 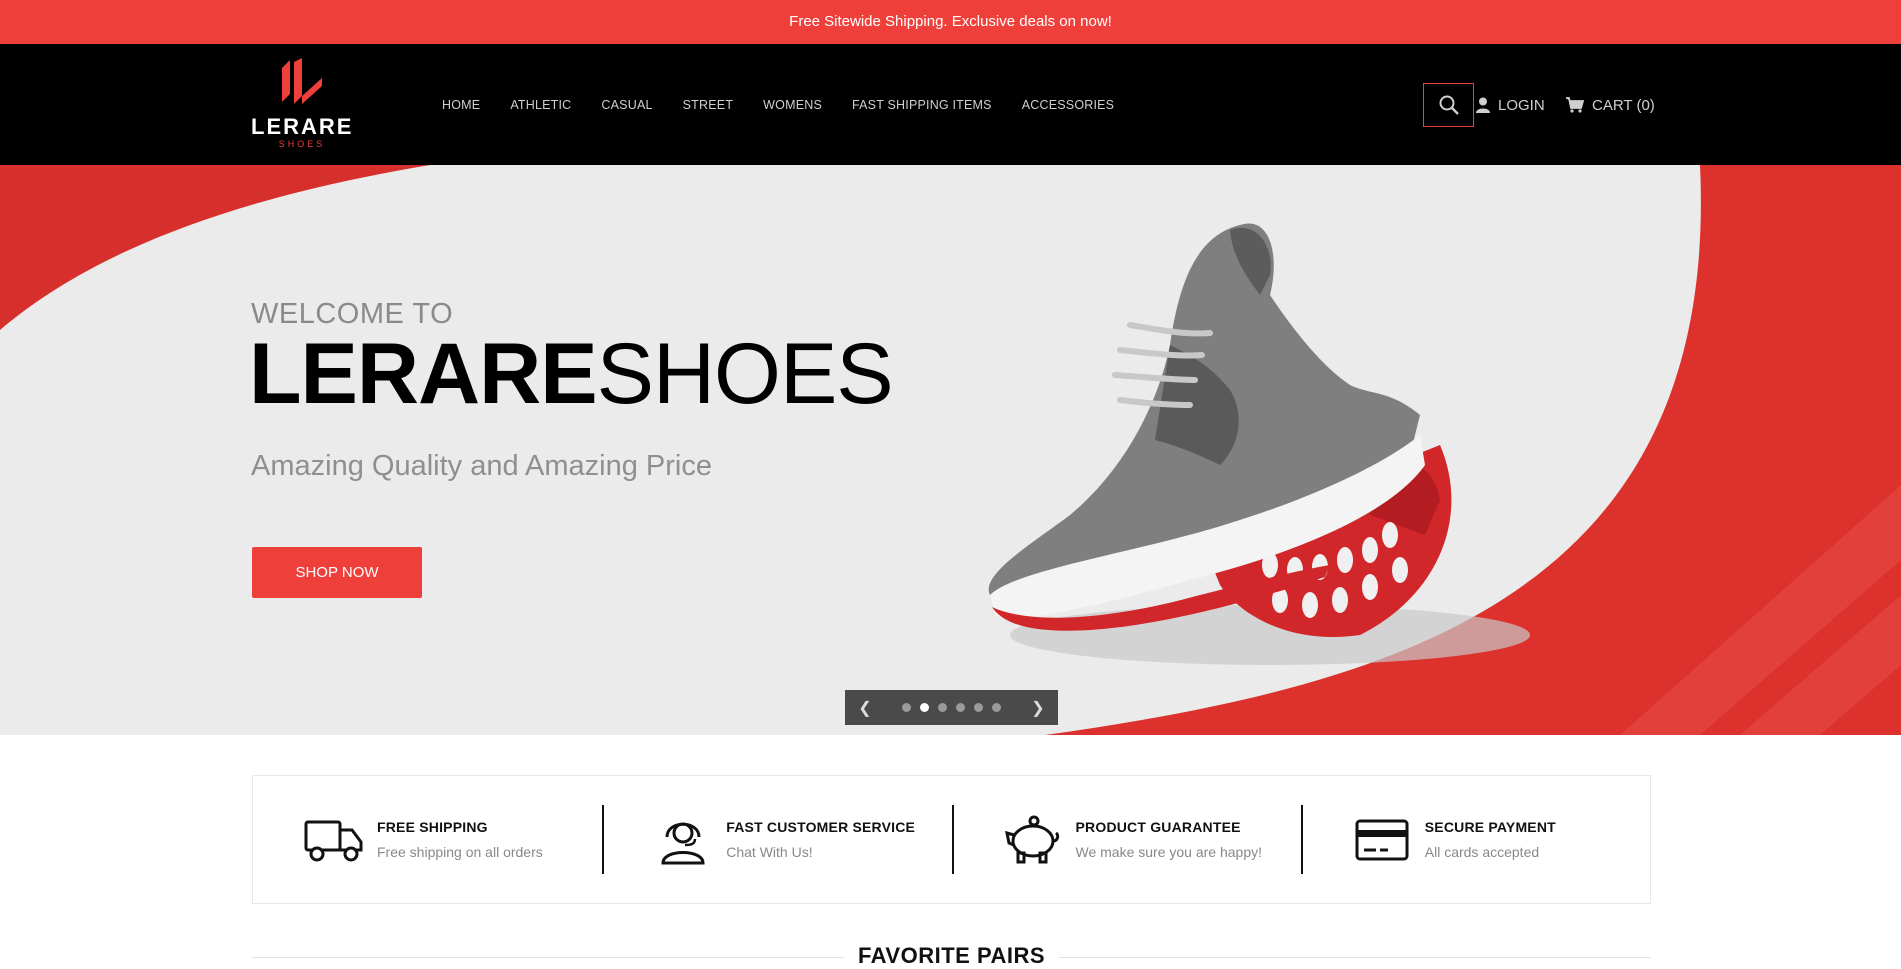 What do you see at coordinates (540, 105) in the screenshot?
I see `nav-athletic: ATHLETIC` at bounding box center [540, 105].